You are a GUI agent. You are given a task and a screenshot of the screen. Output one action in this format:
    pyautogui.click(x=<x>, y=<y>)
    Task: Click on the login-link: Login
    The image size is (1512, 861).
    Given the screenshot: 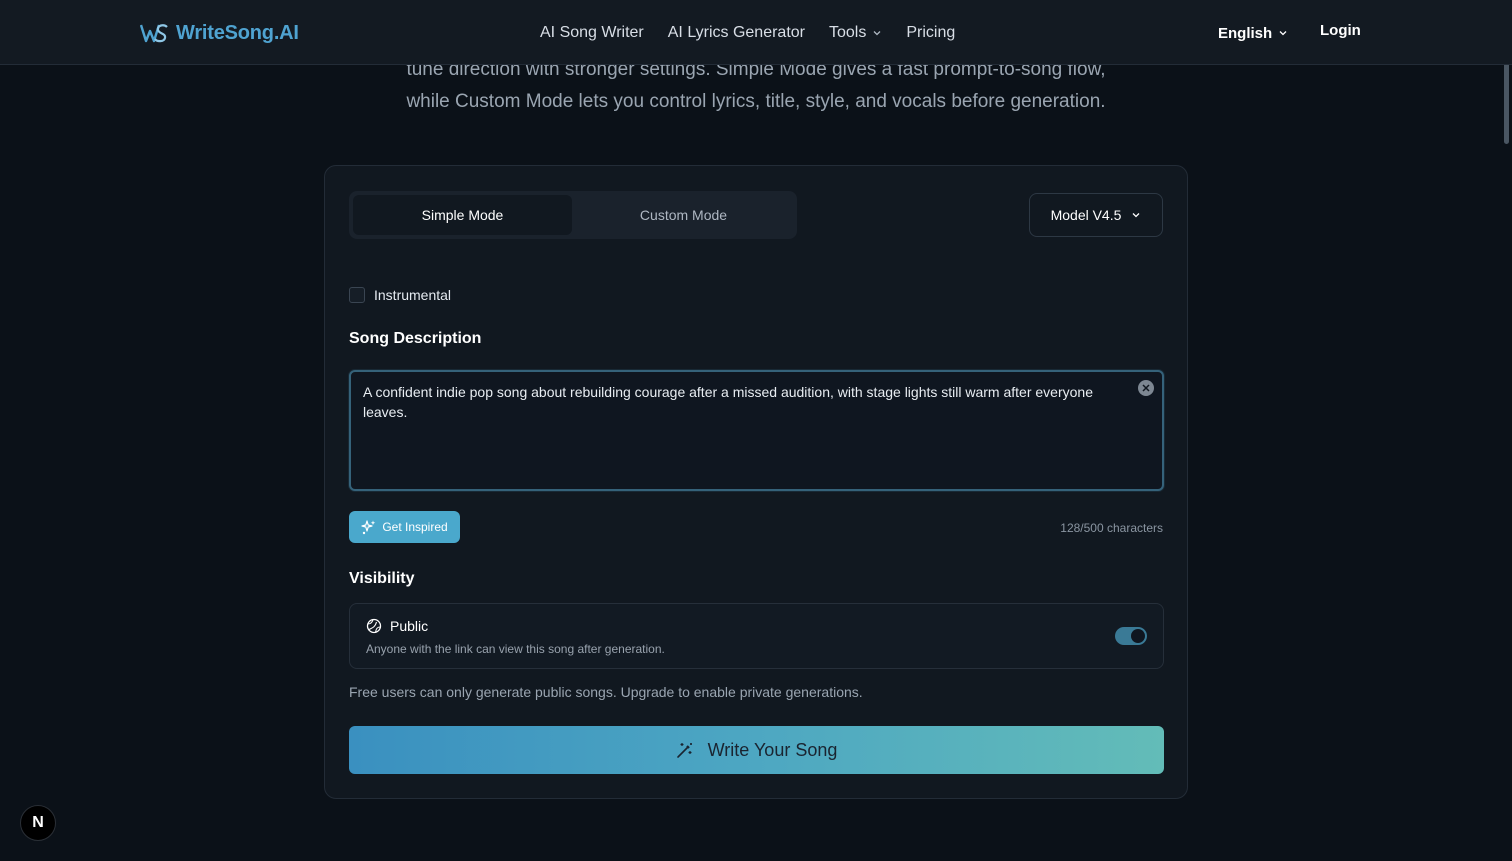 What is the action you would take?
    pyautogui.click(x=1340, y=33)
    